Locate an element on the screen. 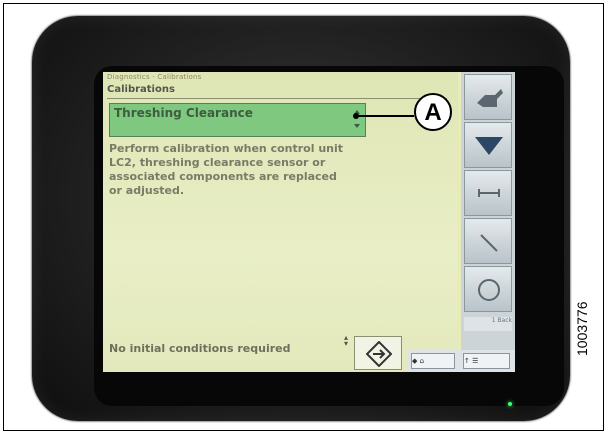  menu-button: ↑ ☰ is located at coordinates (486, 361).